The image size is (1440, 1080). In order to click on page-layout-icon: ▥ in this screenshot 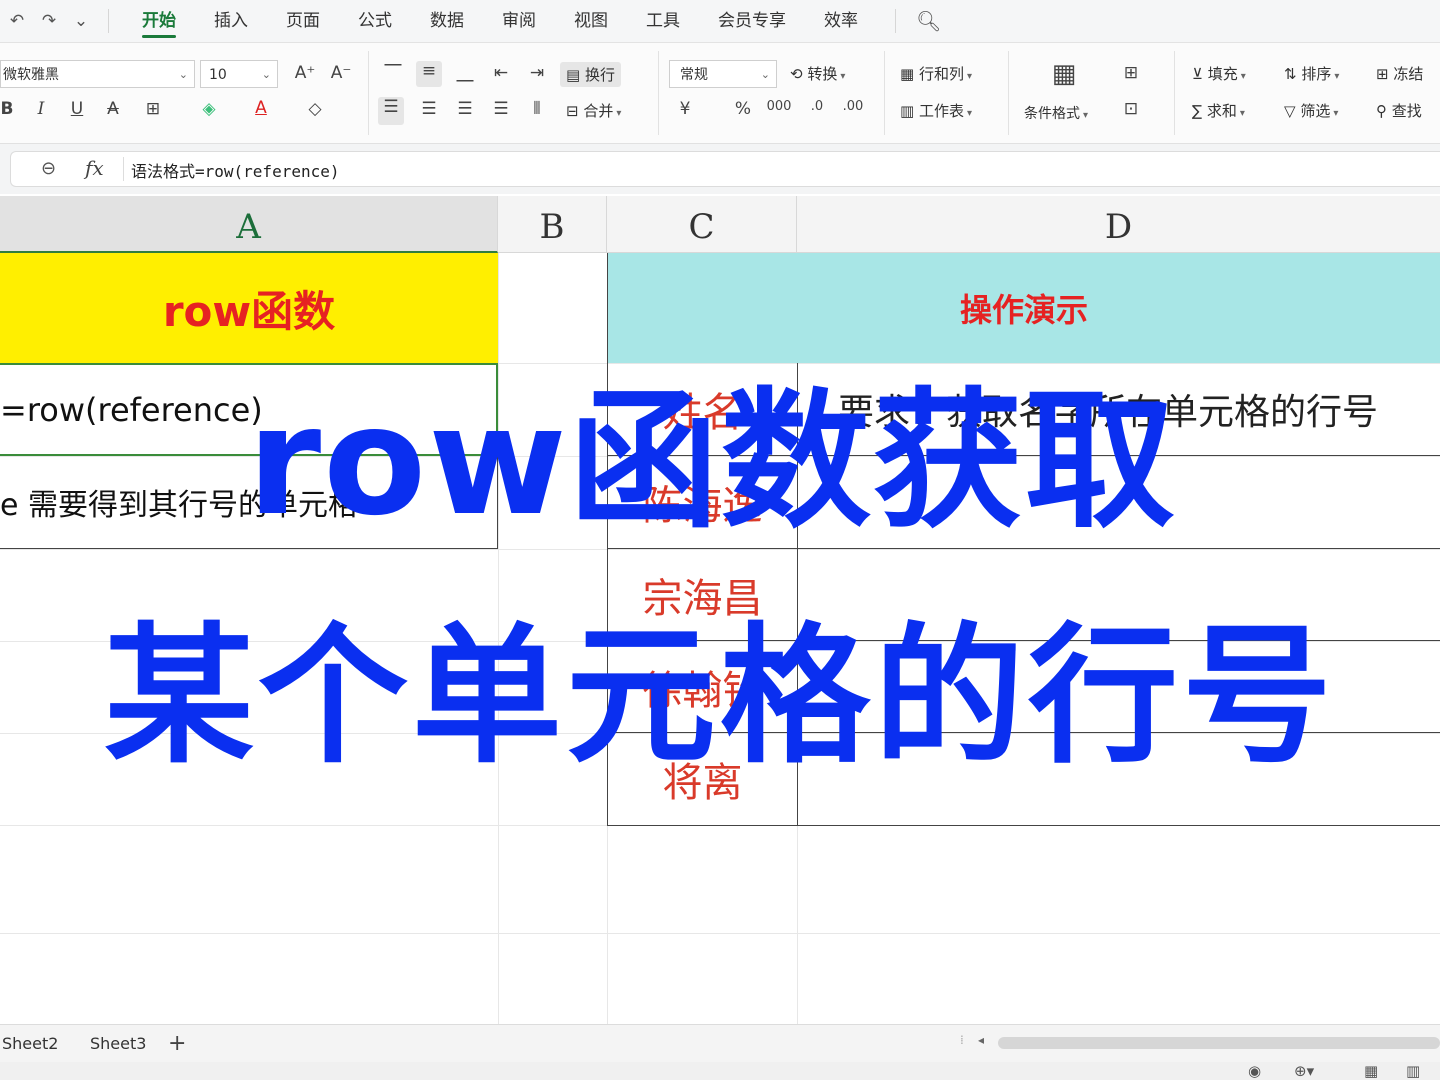, I will do `click(1413, 1071)`.